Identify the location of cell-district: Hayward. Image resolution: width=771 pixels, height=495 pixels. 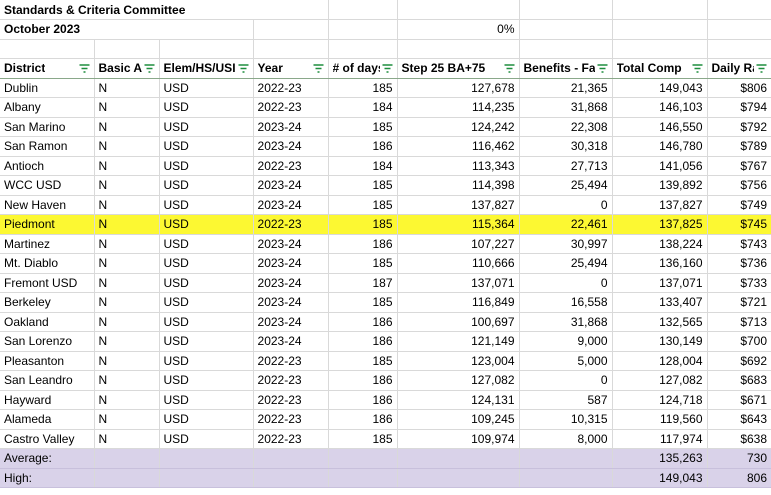
(47, 400).